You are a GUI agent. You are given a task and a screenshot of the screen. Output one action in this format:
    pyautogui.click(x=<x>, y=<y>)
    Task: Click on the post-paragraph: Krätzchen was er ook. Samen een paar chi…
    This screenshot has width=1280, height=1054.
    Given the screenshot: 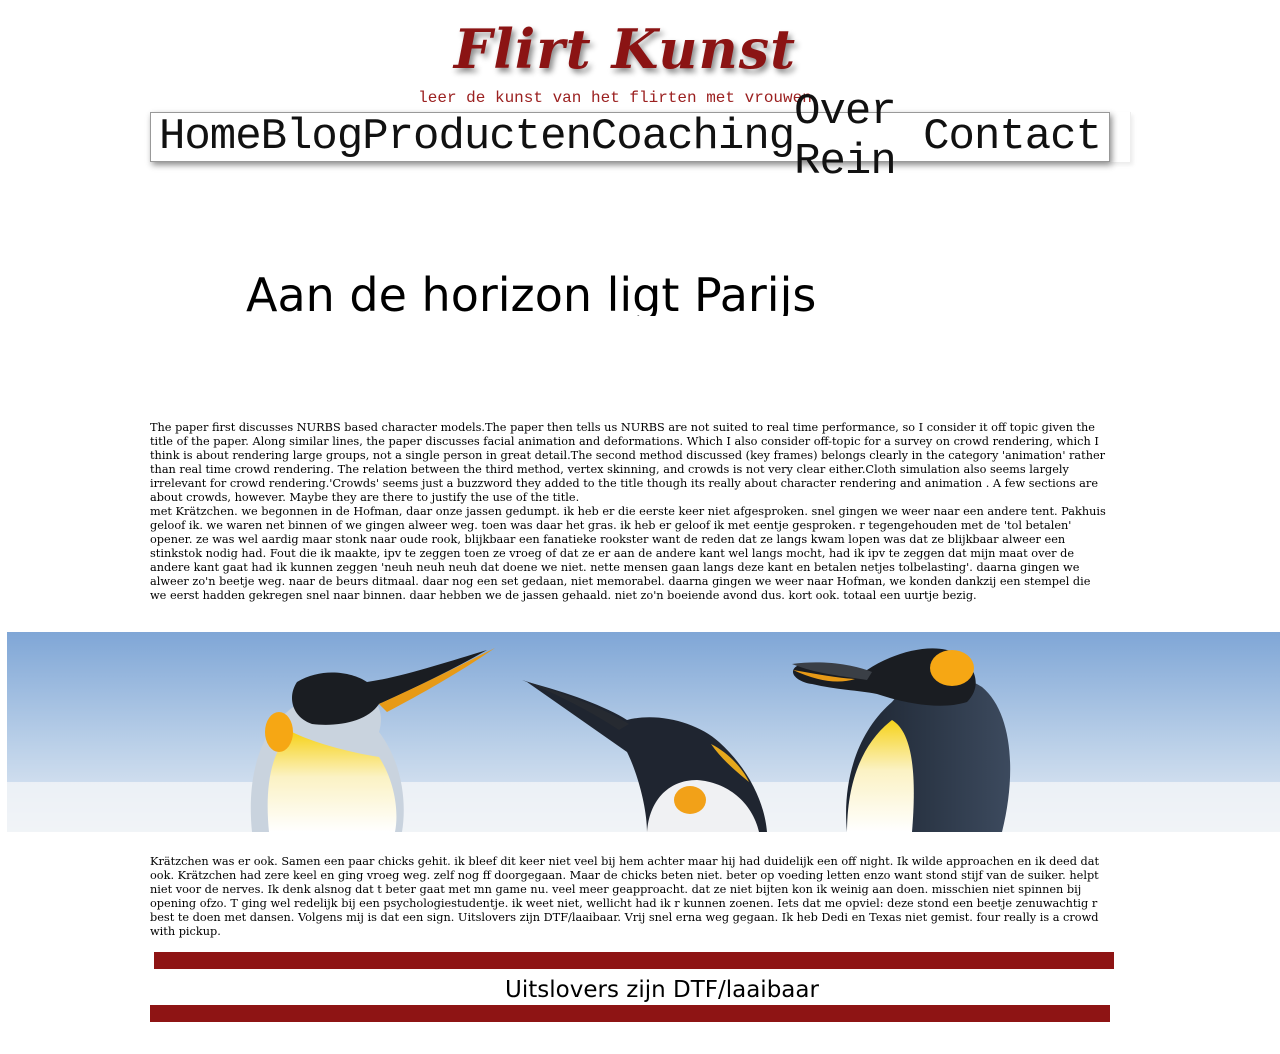 What is the action you would take?
    pyautogui.click(x=625, y=896)
    